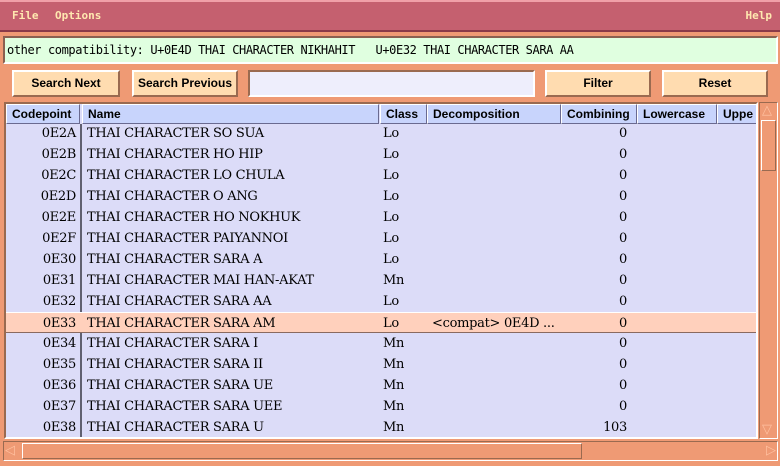  Describe the element at coordinates (175, 154) in the screenshot. I see `cell-name: THAI CHARACTER HO HIP` at that location.